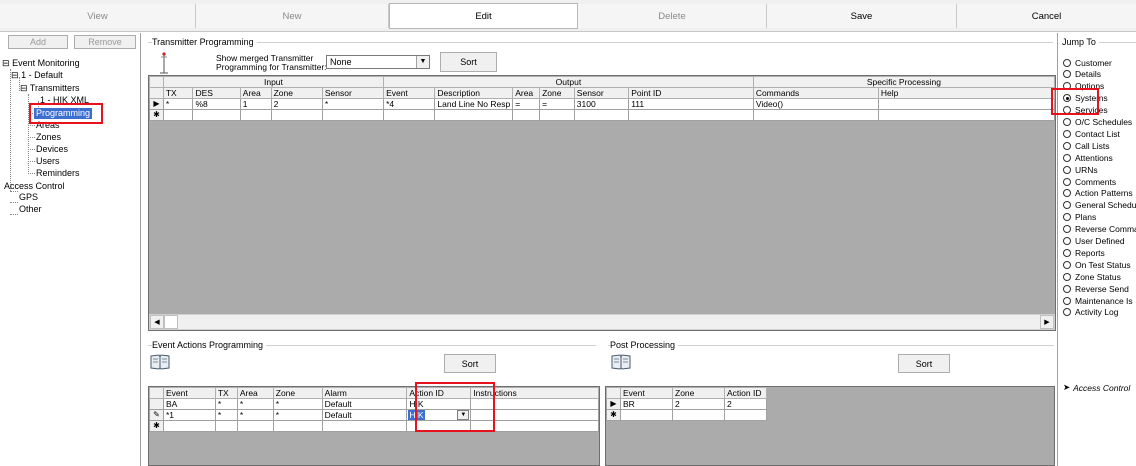 The width and height of the screenshot is (1136, 466). What do you see at coordinates (534, 393) in the screenshot?
I see `column-header: Instructions` at bounding box center [534, 393].